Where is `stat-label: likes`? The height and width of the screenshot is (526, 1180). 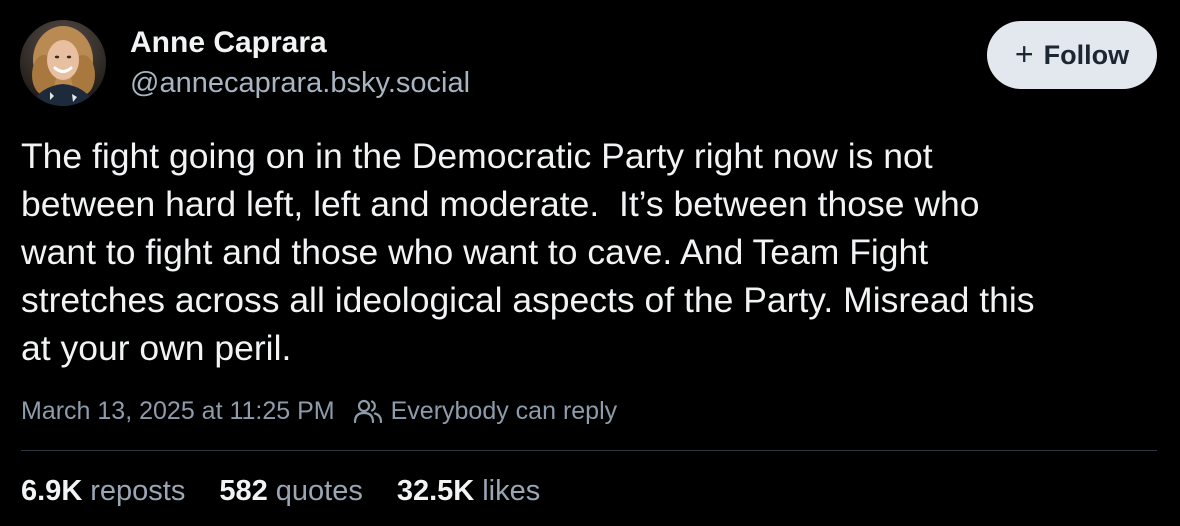
stat-label: likes is located at coordinates (511, 490).